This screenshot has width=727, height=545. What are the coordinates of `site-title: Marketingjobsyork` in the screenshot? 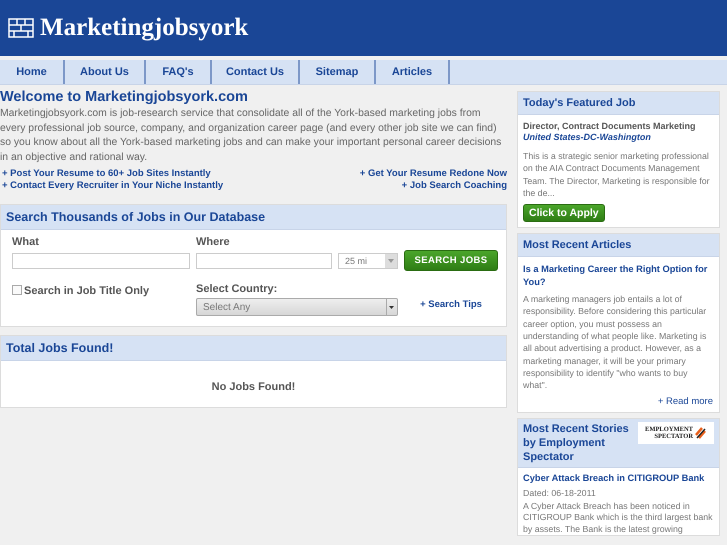 It's located at (144, 28).